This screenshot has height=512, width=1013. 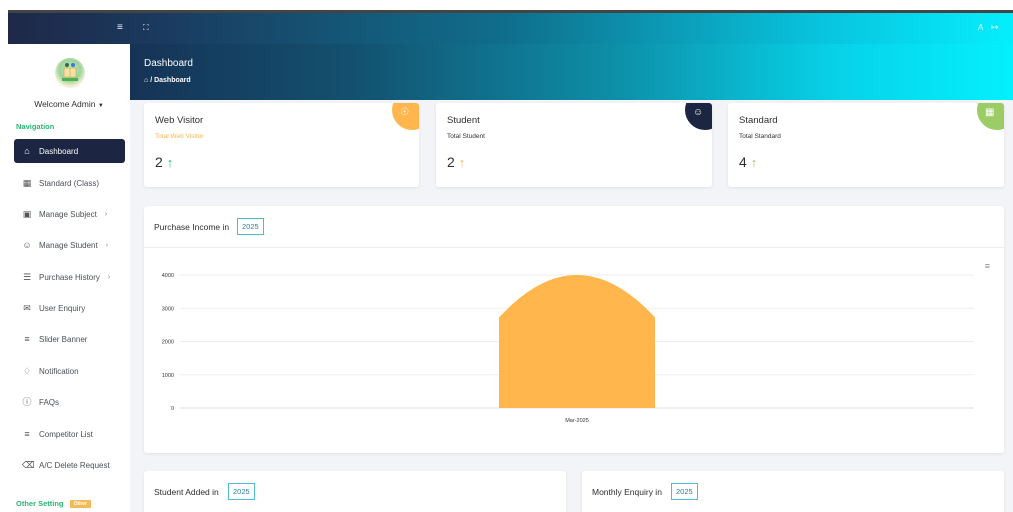 I want to click on sidebar-item-notification: ♢ Notification, so click(x=69, y=371).